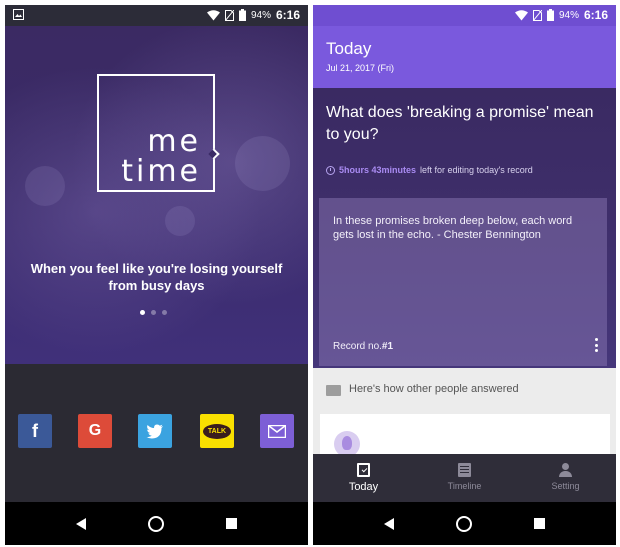 This screenshot has height=547, width=620. I want to click on record-number: Record no.#1, so click(363, 346).